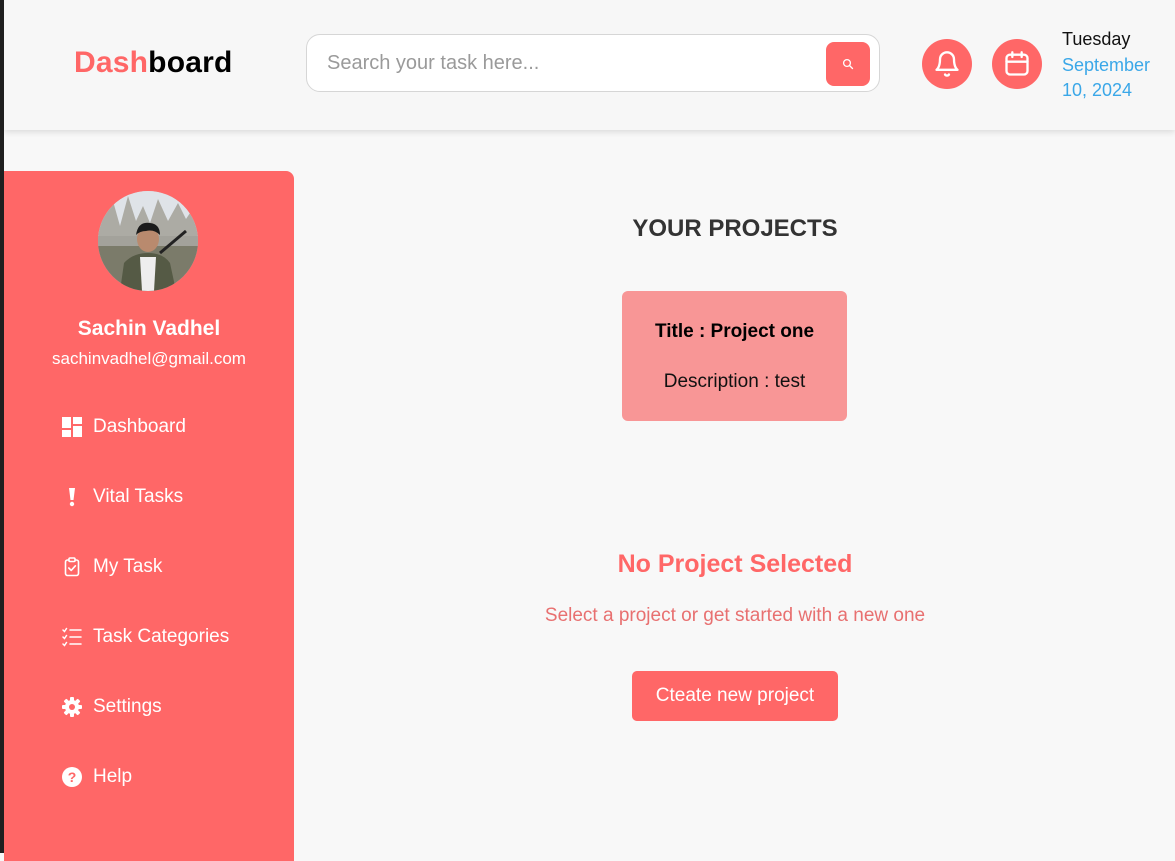  What do you see at coordinates (734, 381) in the screenshot?
I see `project-description: Description : test` at bounding box center [734, 381].